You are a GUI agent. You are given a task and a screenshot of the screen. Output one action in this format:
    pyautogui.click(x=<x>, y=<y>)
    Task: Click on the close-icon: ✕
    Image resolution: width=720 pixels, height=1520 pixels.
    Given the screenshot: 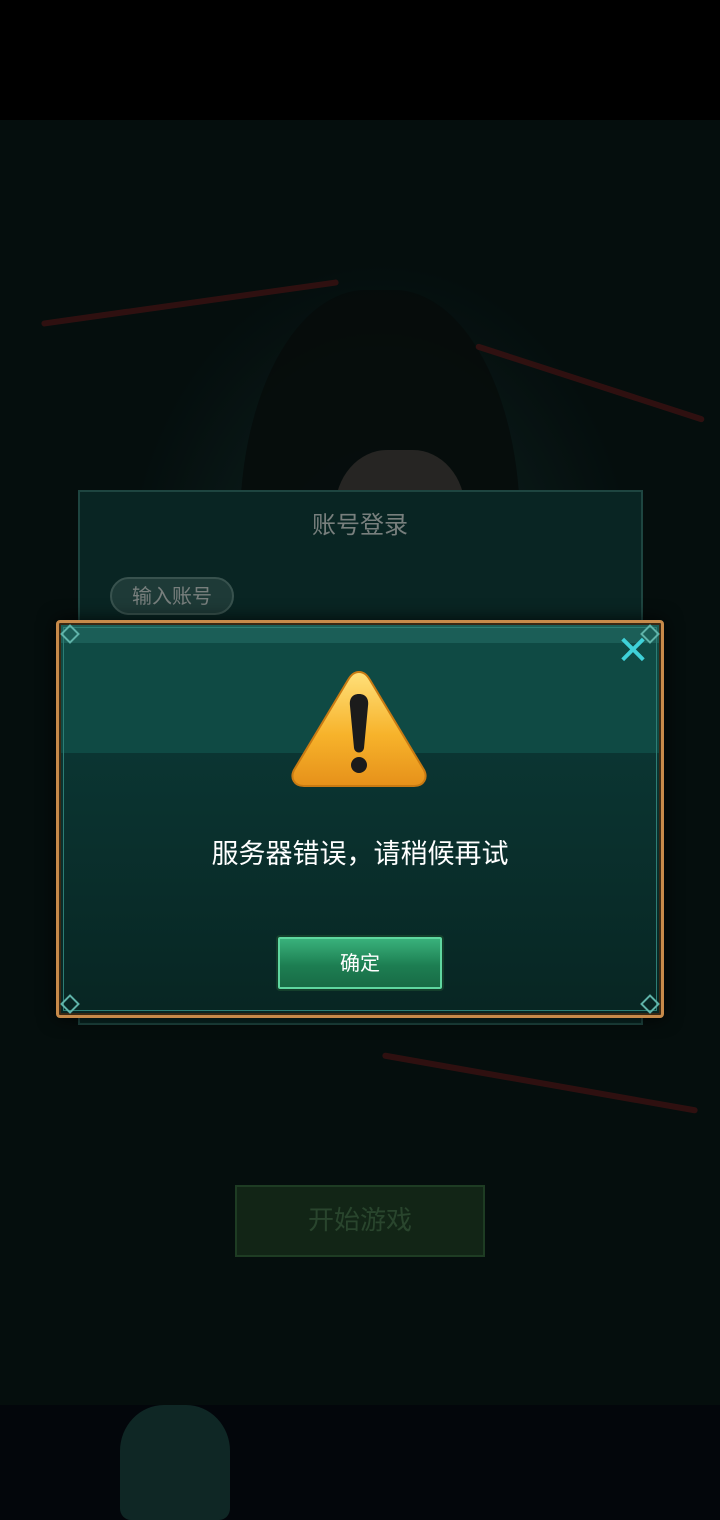 What is the action you would take?
    pyautogui.click(x=633, y=651)
    